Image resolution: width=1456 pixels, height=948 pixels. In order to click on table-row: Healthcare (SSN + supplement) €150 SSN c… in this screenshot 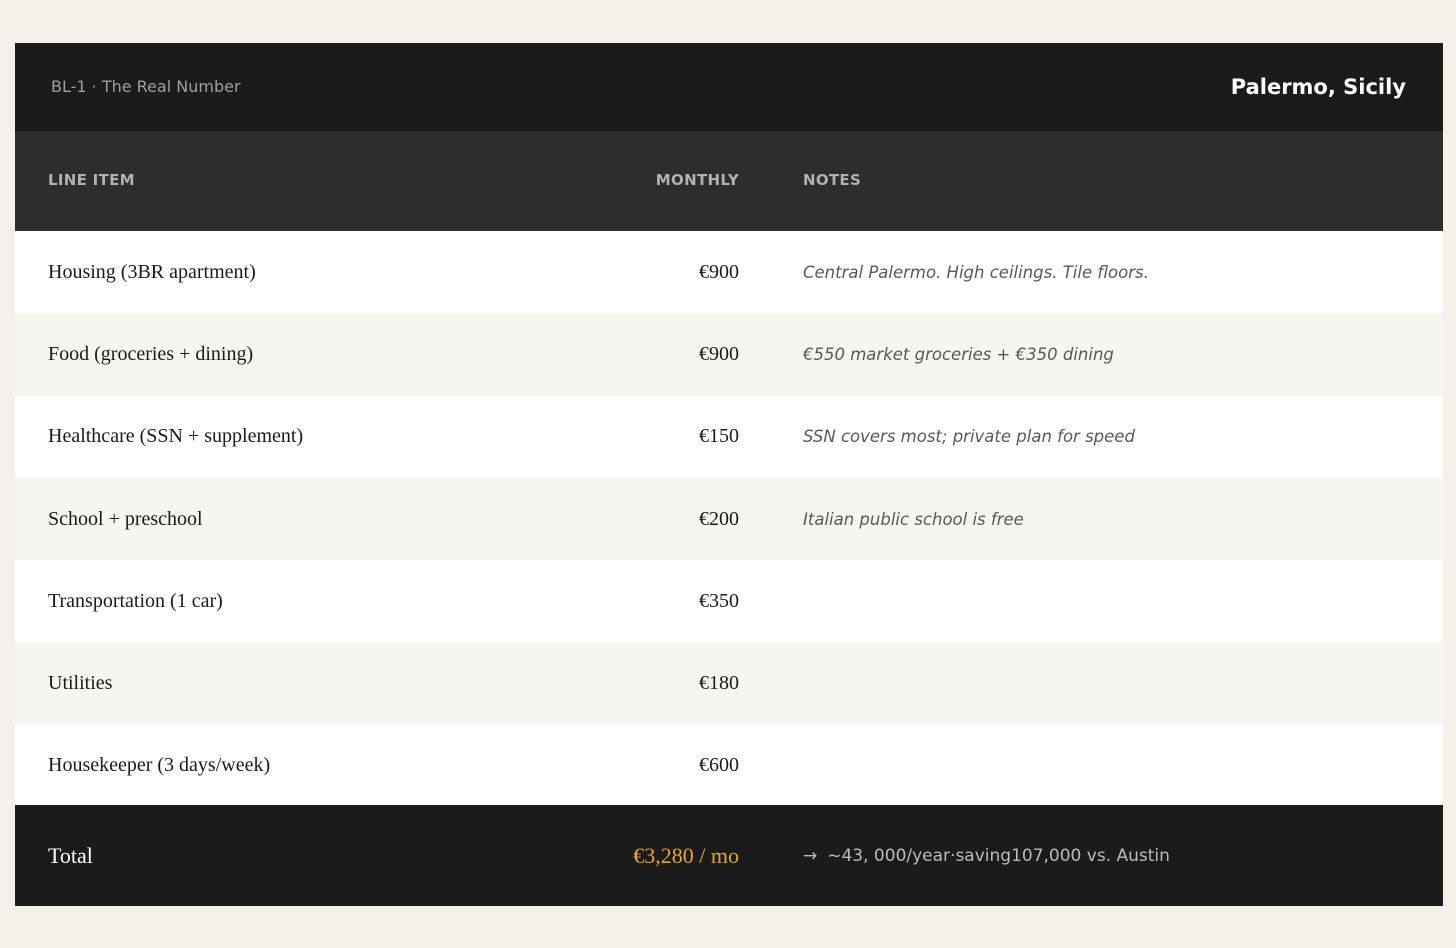, I will do `click(729, 436)`.